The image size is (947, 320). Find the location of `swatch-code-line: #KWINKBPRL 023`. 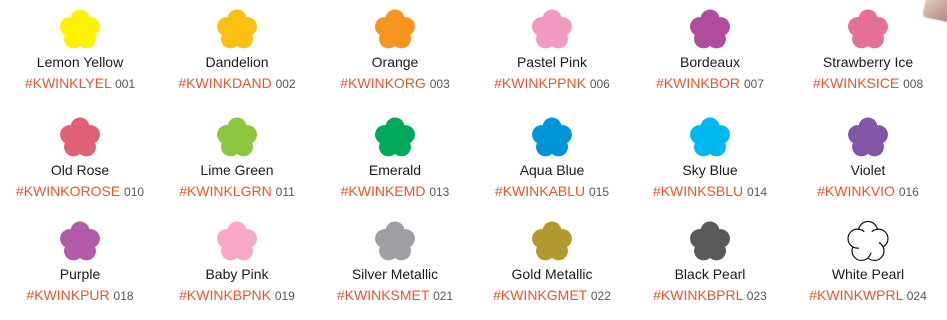

swatch-code-line: #KWINKBPRL 023 is located at coordinates (710, 296).